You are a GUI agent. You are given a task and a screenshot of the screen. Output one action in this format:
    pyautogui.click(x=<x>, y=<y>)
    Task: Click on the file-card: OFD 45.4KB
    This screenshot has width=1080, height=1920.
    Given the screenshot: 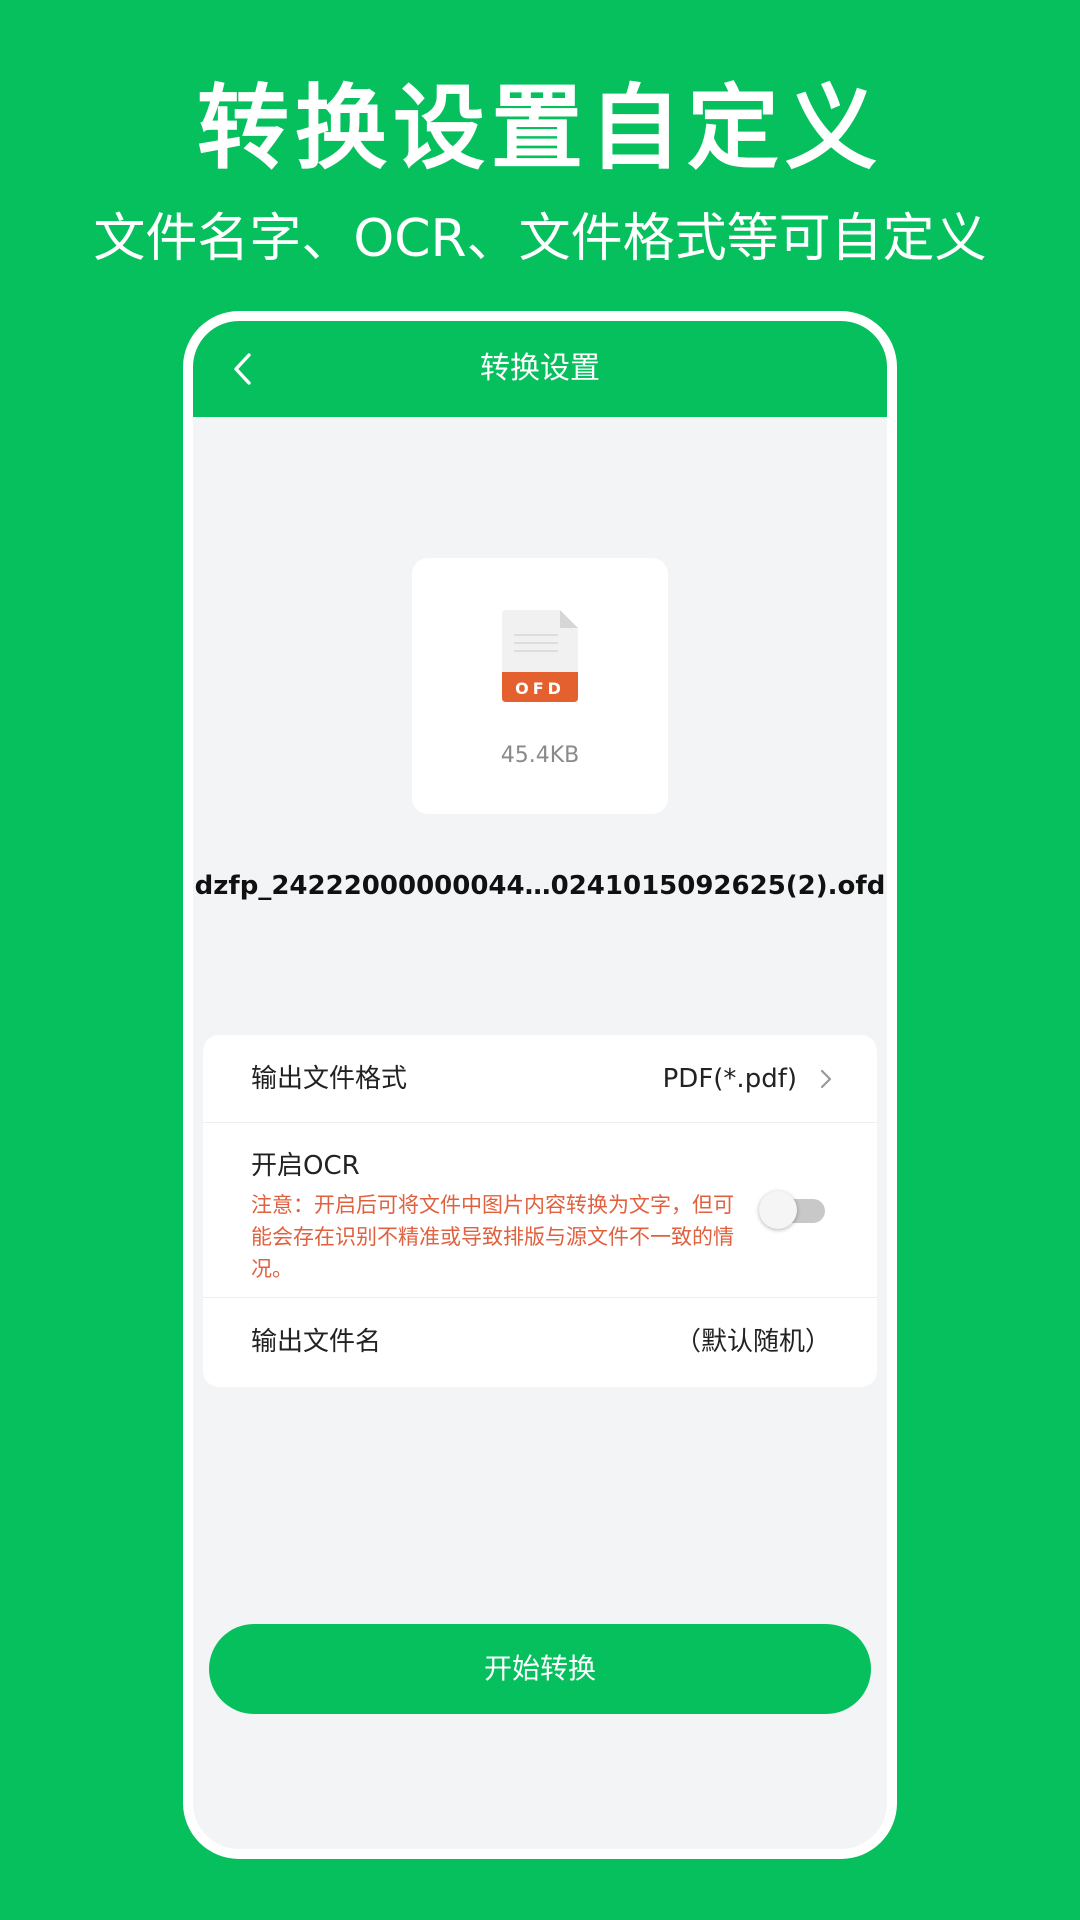 What is the action you would take?
    pyautogui.click(x=540, y=686)
    